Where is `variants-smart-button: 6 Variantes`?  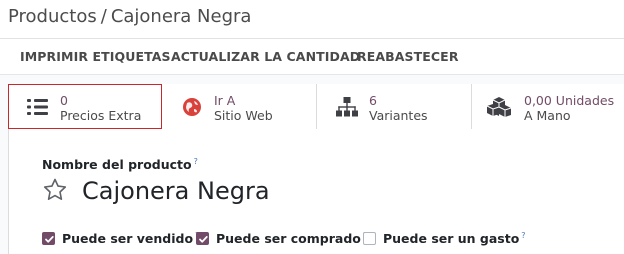 variants-smart-button: 6 Variantes is located at coordinates (394, 106).